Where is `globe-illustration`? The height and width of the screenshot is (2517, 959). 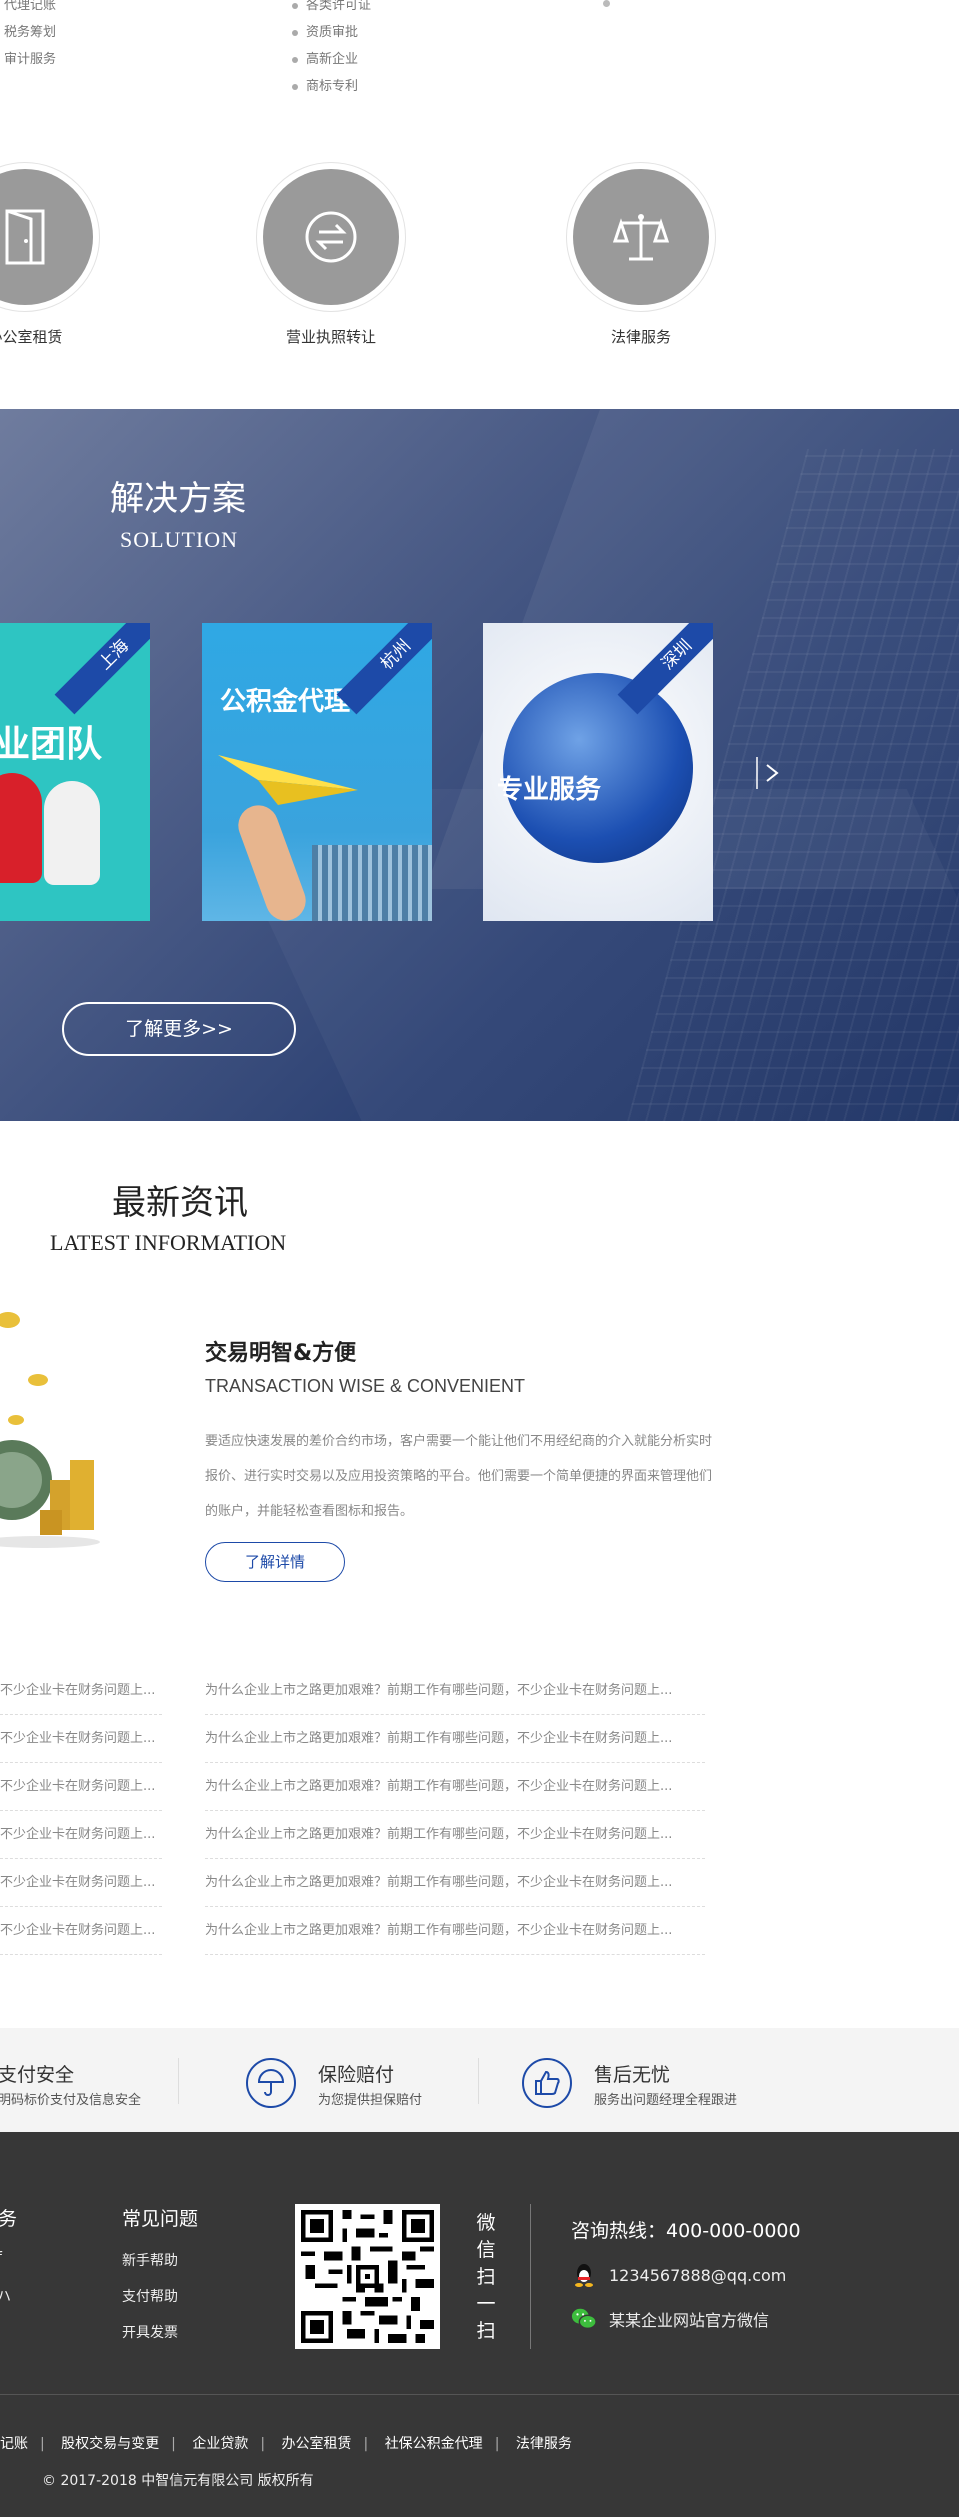
globe-illustration is located at coordinates (598, 768).